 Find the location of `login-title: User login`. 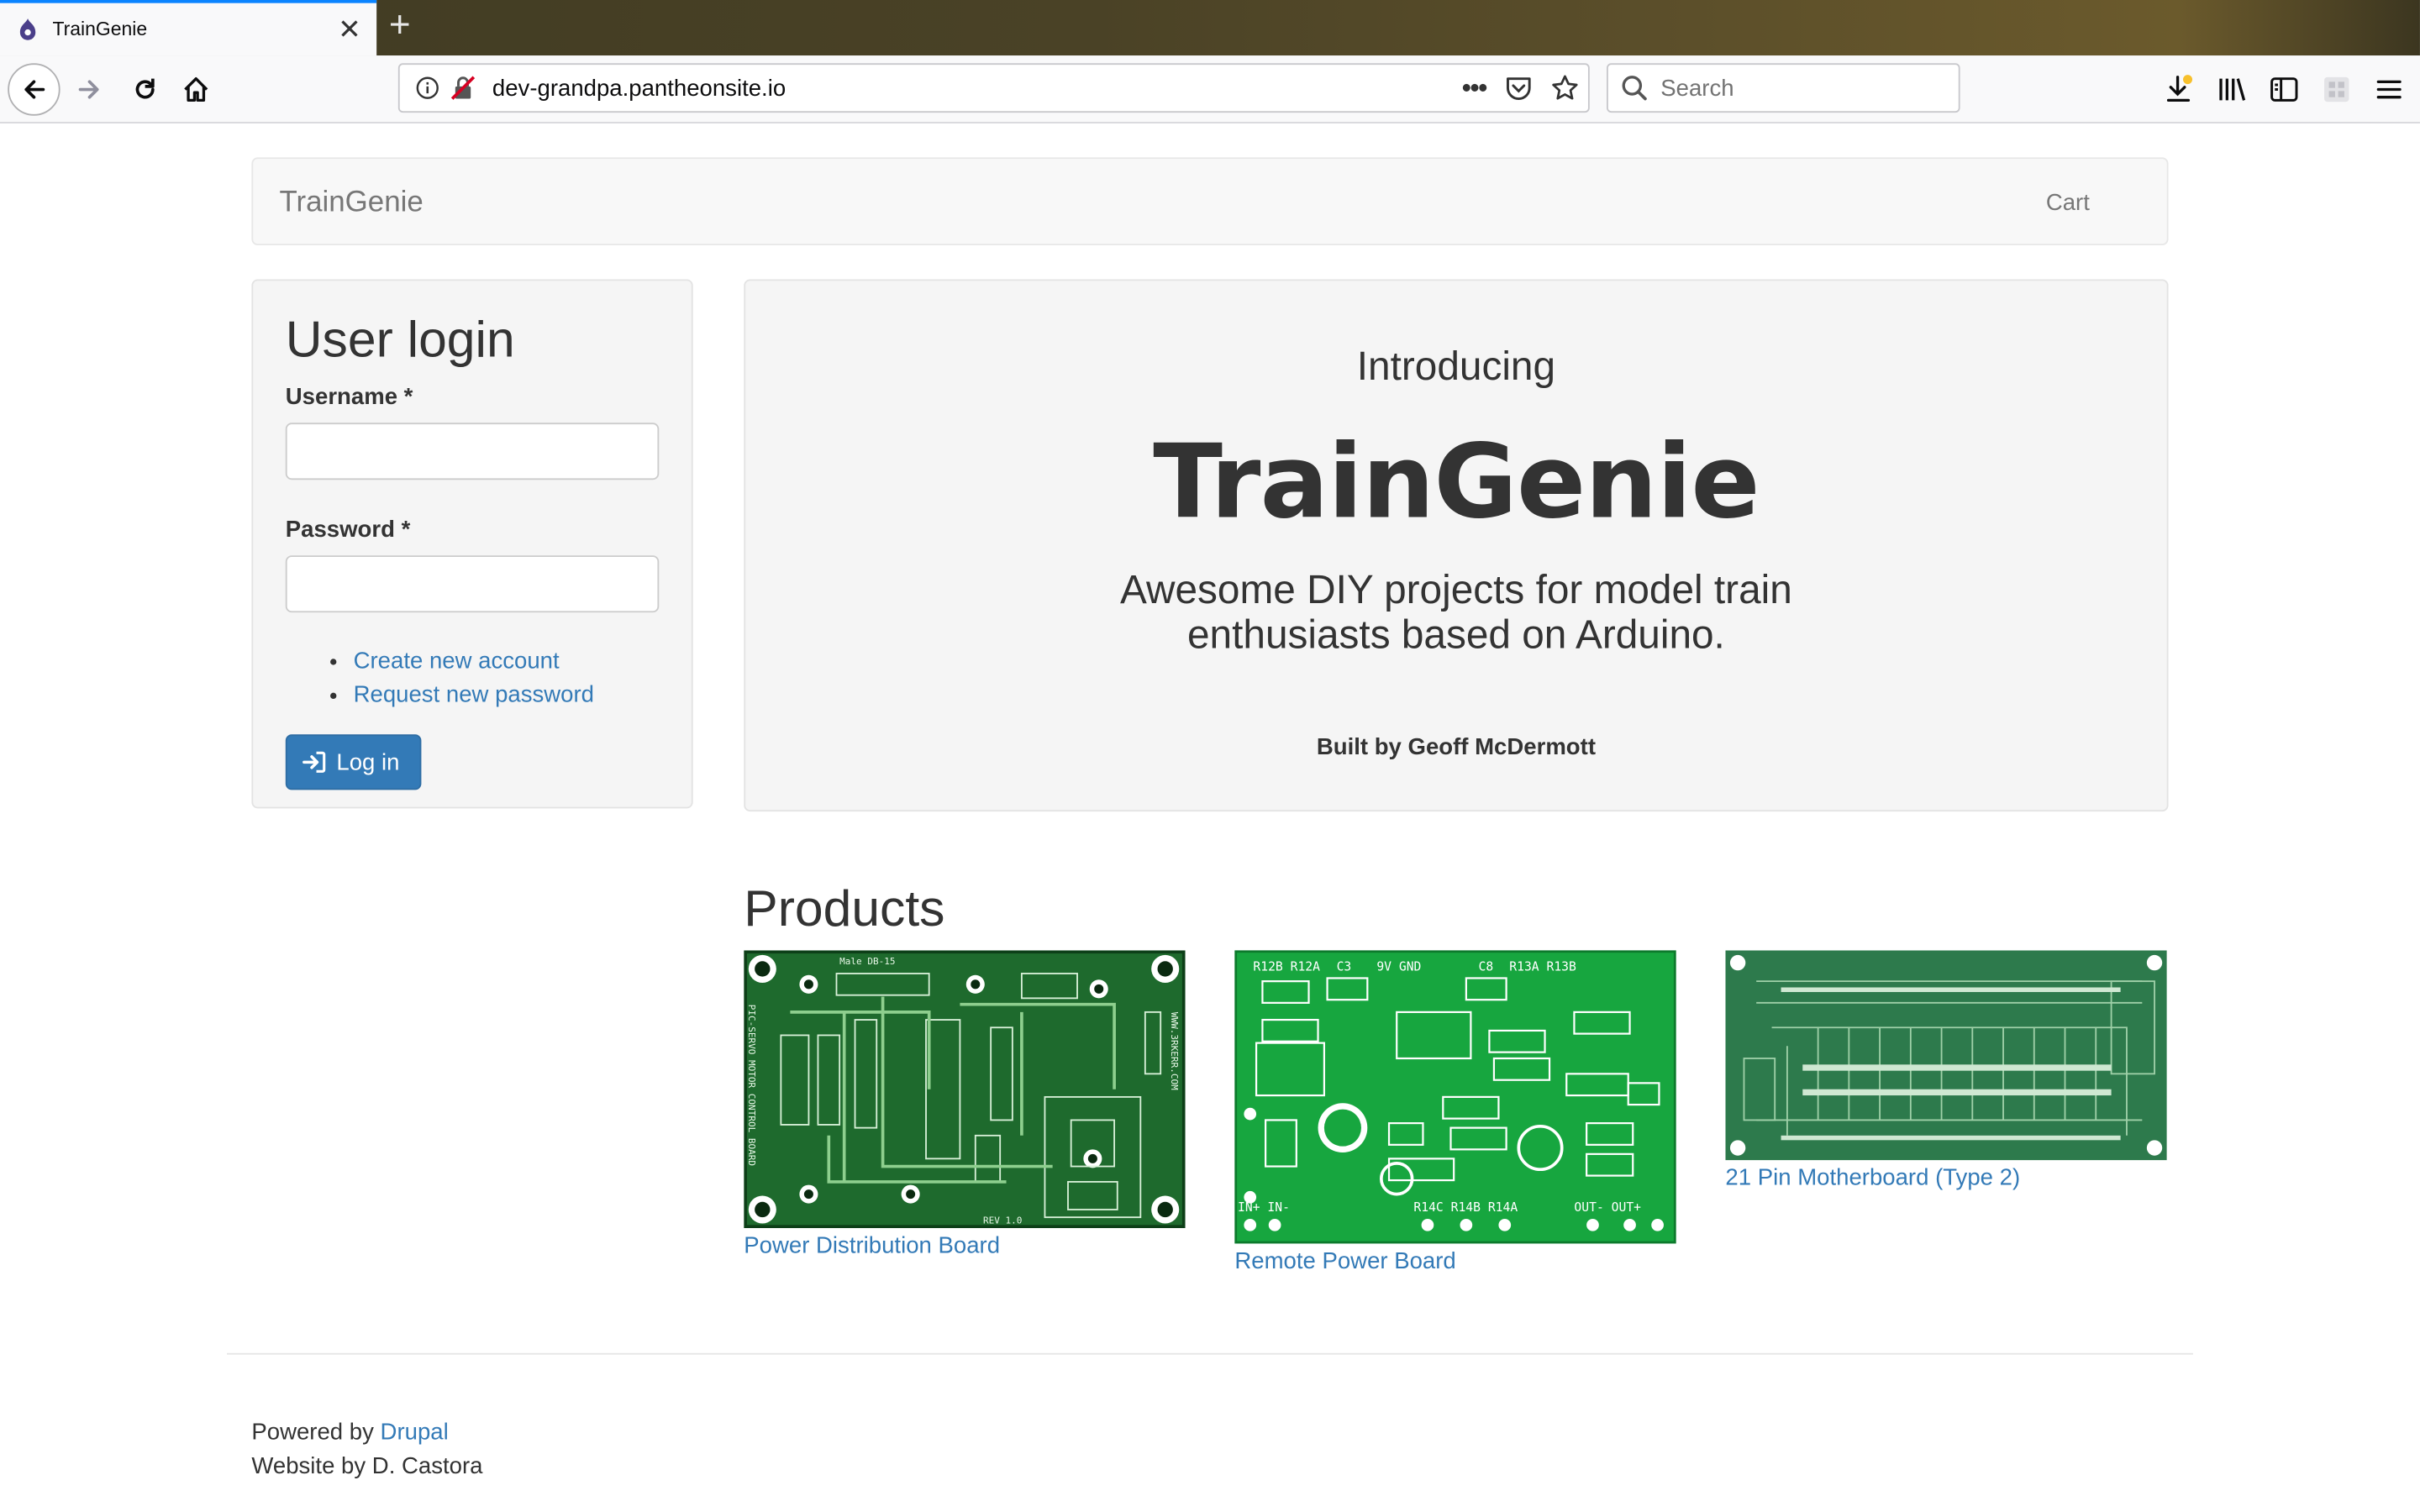

login-title: User login is located at coordinates (400, 339).